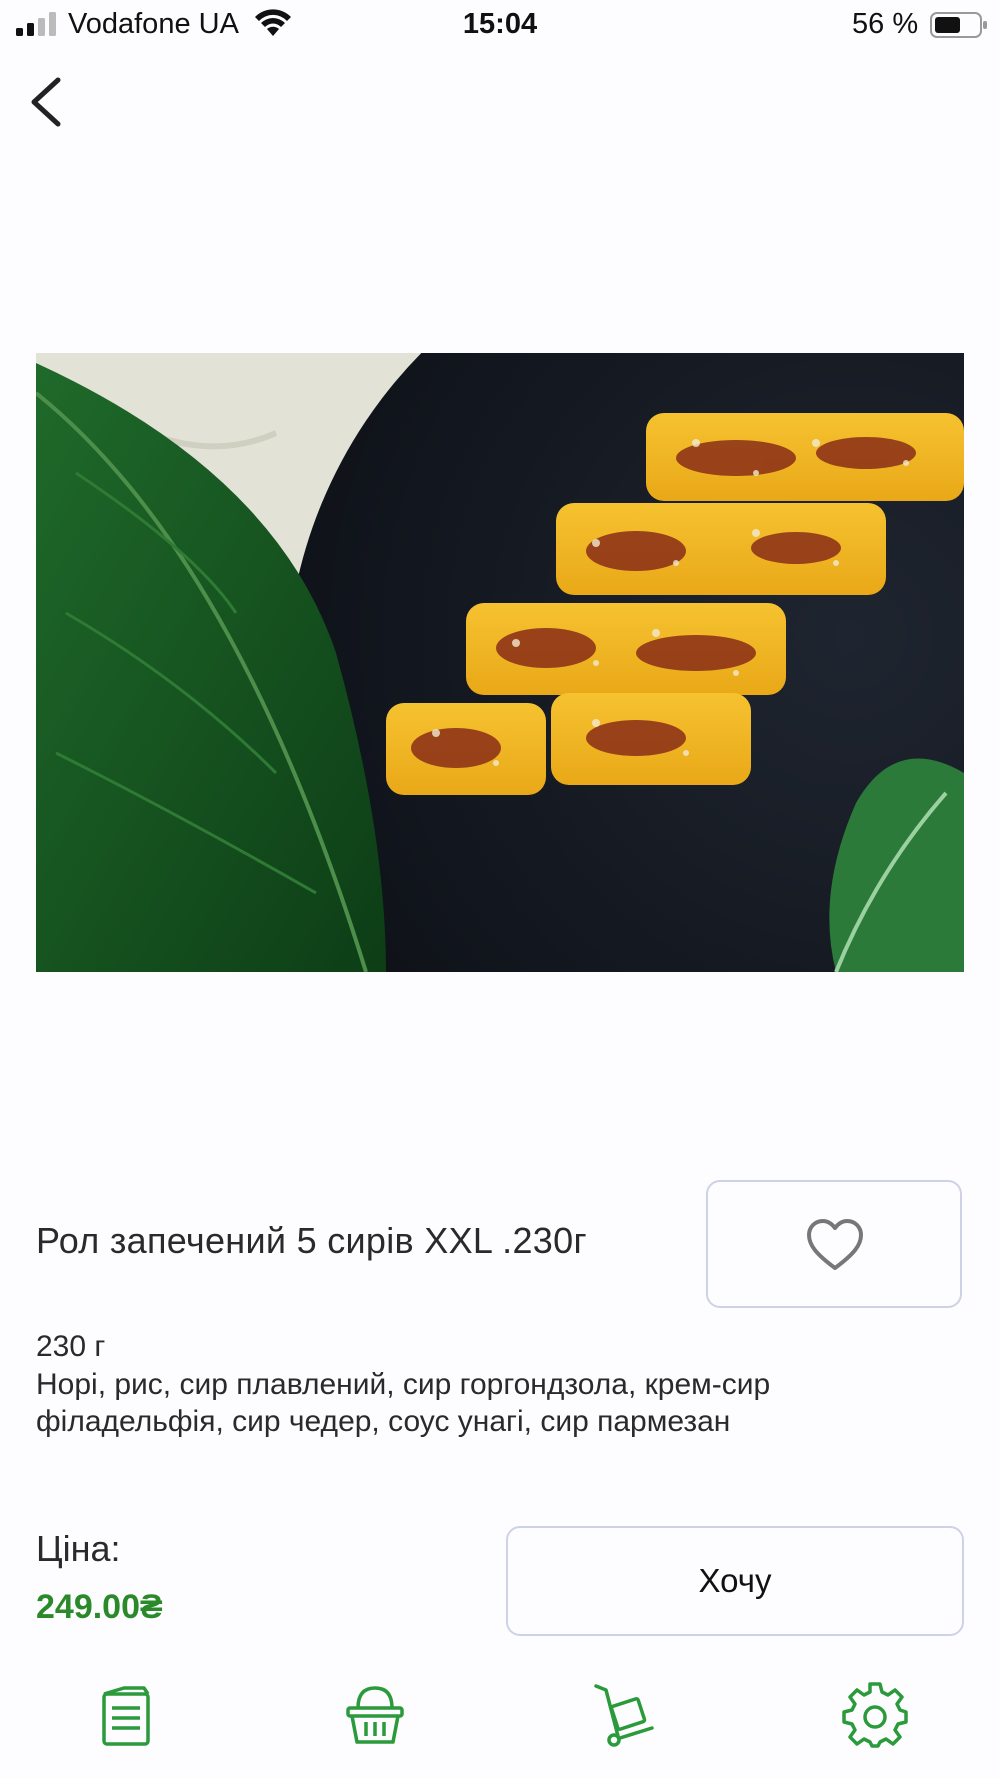 Image resolution: width=1000 pixels, height=1778 pixels. I want to click on status-bar: Vodafone UA 15:04 56 %, so click(500, 26).